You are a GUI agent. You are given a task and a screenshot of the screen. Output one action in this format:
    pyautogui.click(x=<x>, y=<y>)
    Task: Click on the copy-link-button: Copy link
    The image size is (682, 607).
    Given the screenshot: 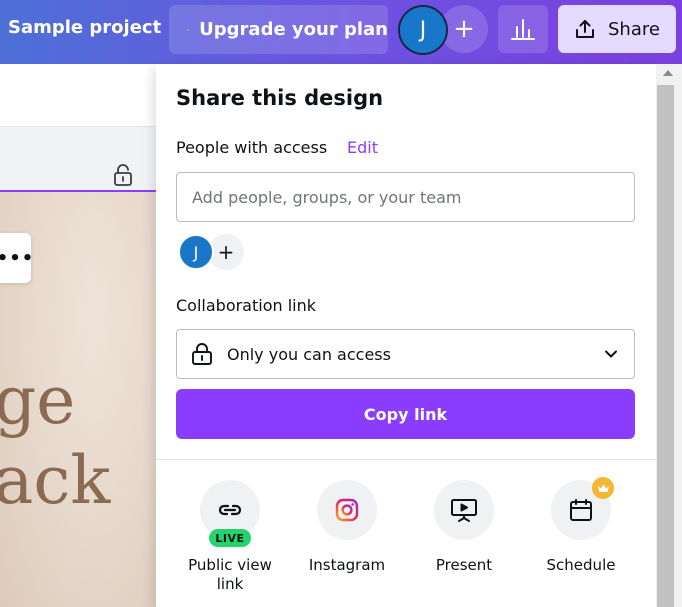 What is the action you would take?
    pyautogui.click(x=405, y=414)
    